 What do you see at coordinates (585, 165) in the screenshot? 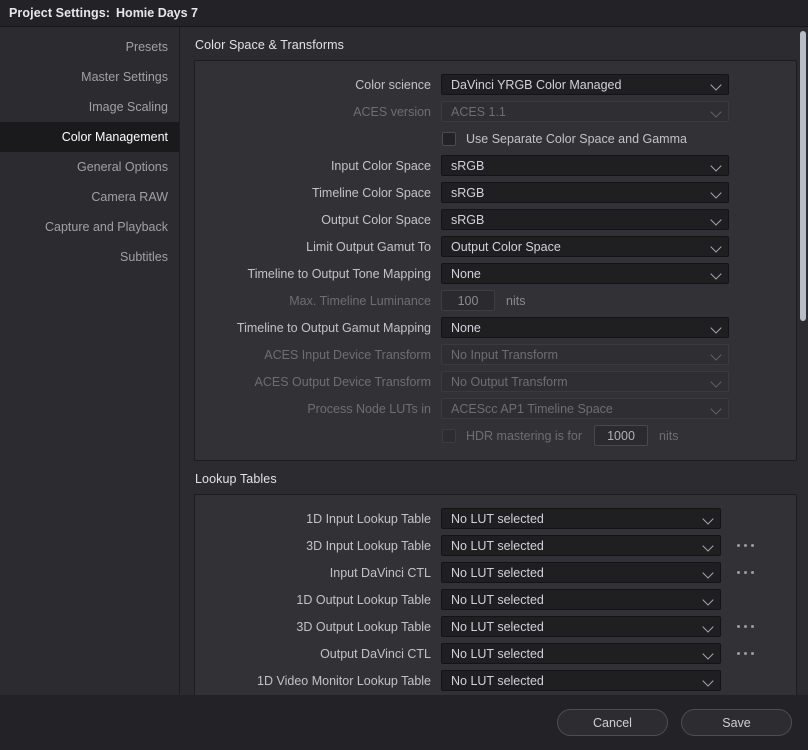
I see `dropdown-input-color-space: sRGB` at bounding box center [585, 165].